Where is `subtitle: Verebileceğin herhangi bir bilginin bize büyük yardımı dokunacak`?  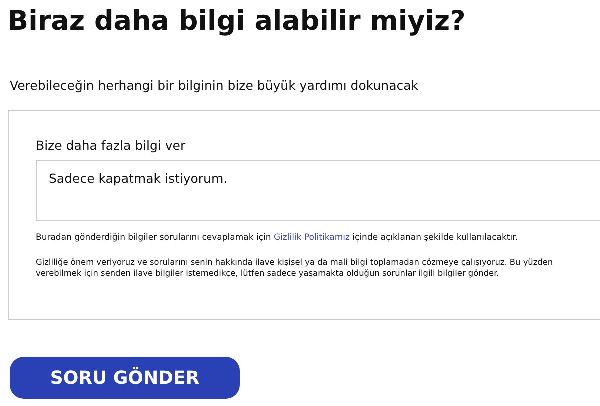 subtitle: Verebileceğin herhangi bir bilginin bize büyük yardımı dokunacak is located at coordinates (214, 85).